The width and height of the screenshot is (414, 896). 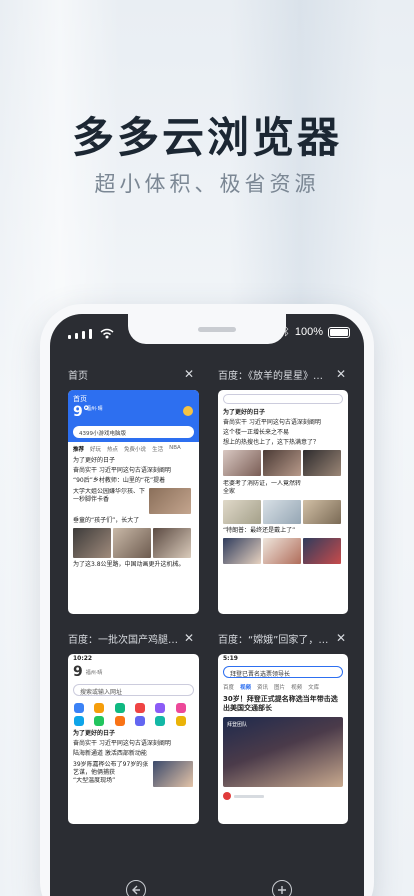 I want to click on hero-subtitle: 超小体积、极省资源, so click(x=207, y=184).